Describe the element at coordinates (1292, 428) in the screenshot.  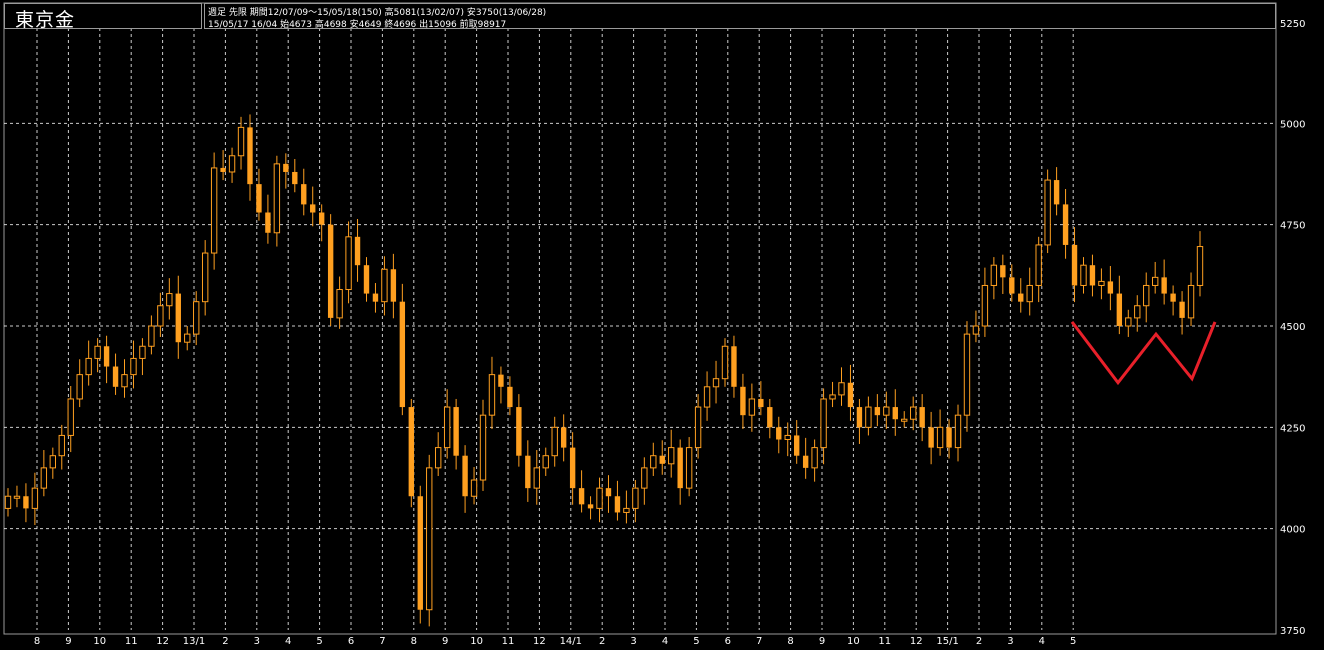
I see `y-tick-label: 4250` at that location.